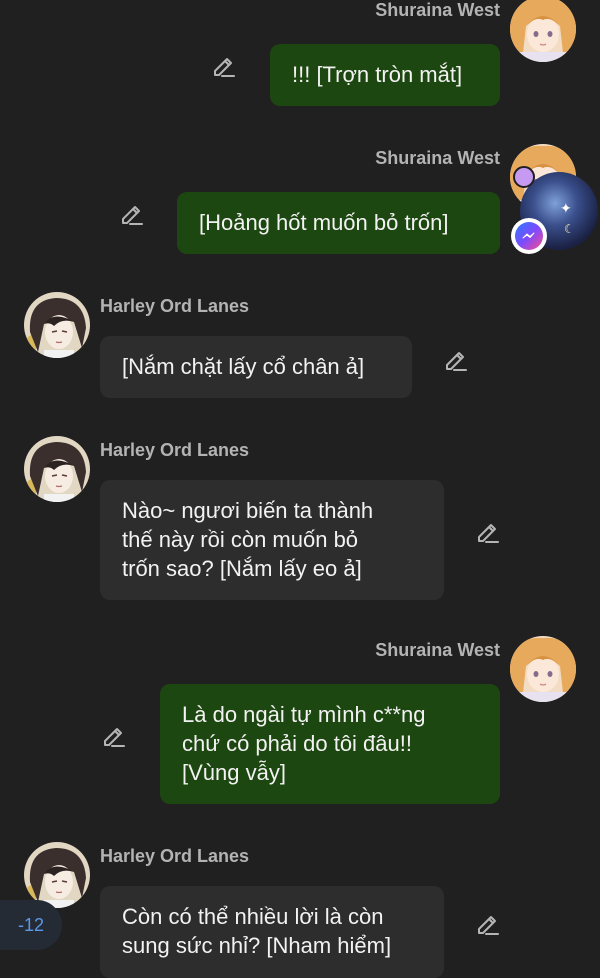 This screenshot has height=978, width=600. What do you see at coordinates (242, 568) in the screenshot?
I see `message-text: trốn sao? [Nắm lấy eo ả]` at bounding box center [242, 568].